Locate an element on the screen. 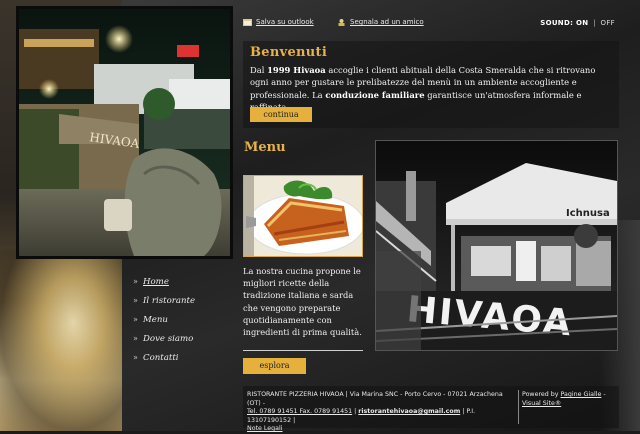  save-outlook-label: Salva su outlook is located at coordinates (285, 22).